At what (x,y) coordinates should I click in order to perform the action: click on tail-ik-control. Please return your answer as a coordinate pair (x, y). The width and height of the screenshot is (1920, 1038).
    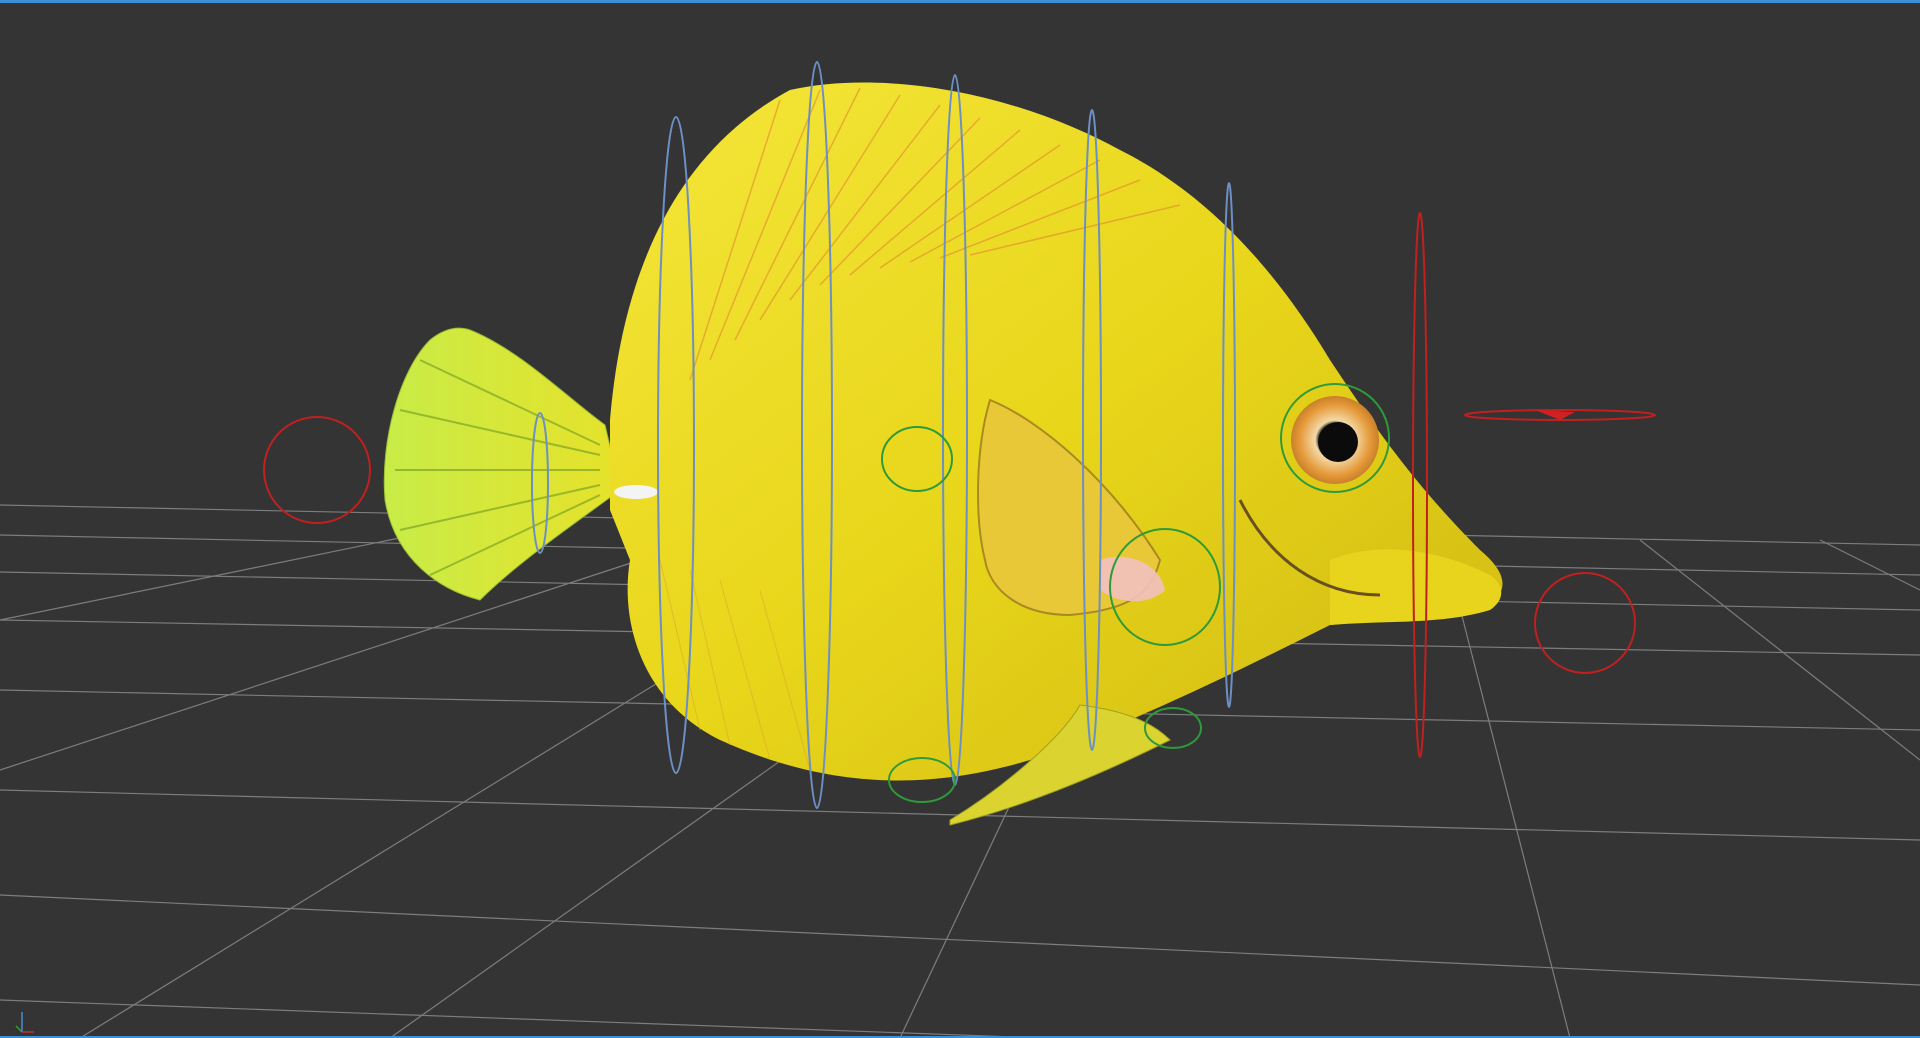
    Looking at the image, I should click on (317, 470).